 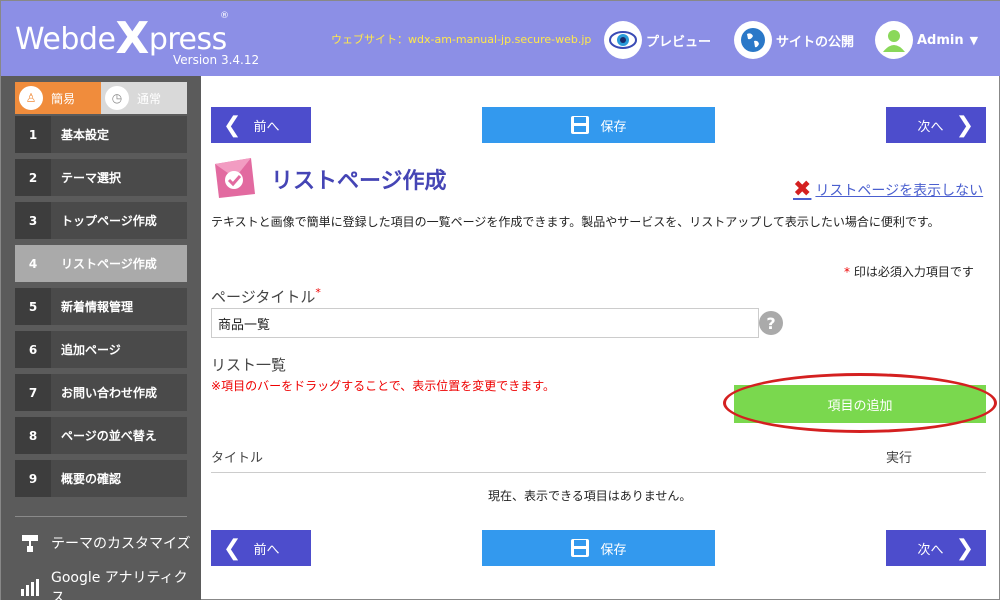 I want to click on help-icon: ?, so click(x=771, y=323).